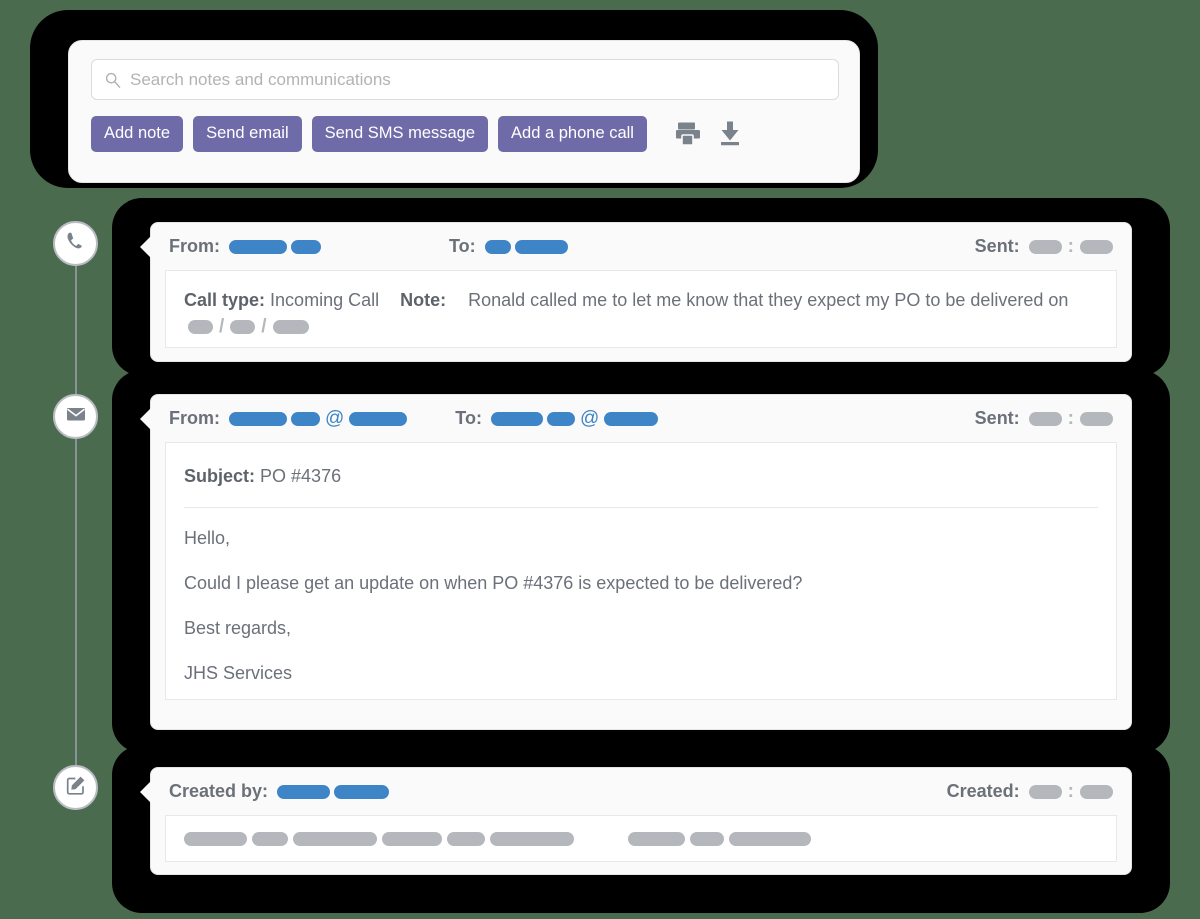 The image size is (1200, 919). I want to click on phone-icon, so click(76, 243).